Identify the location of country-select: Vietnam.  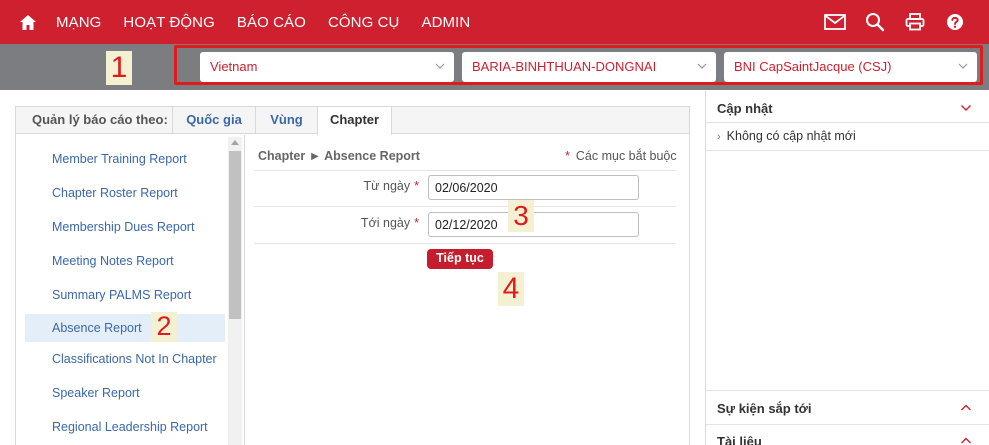
(327, 67).